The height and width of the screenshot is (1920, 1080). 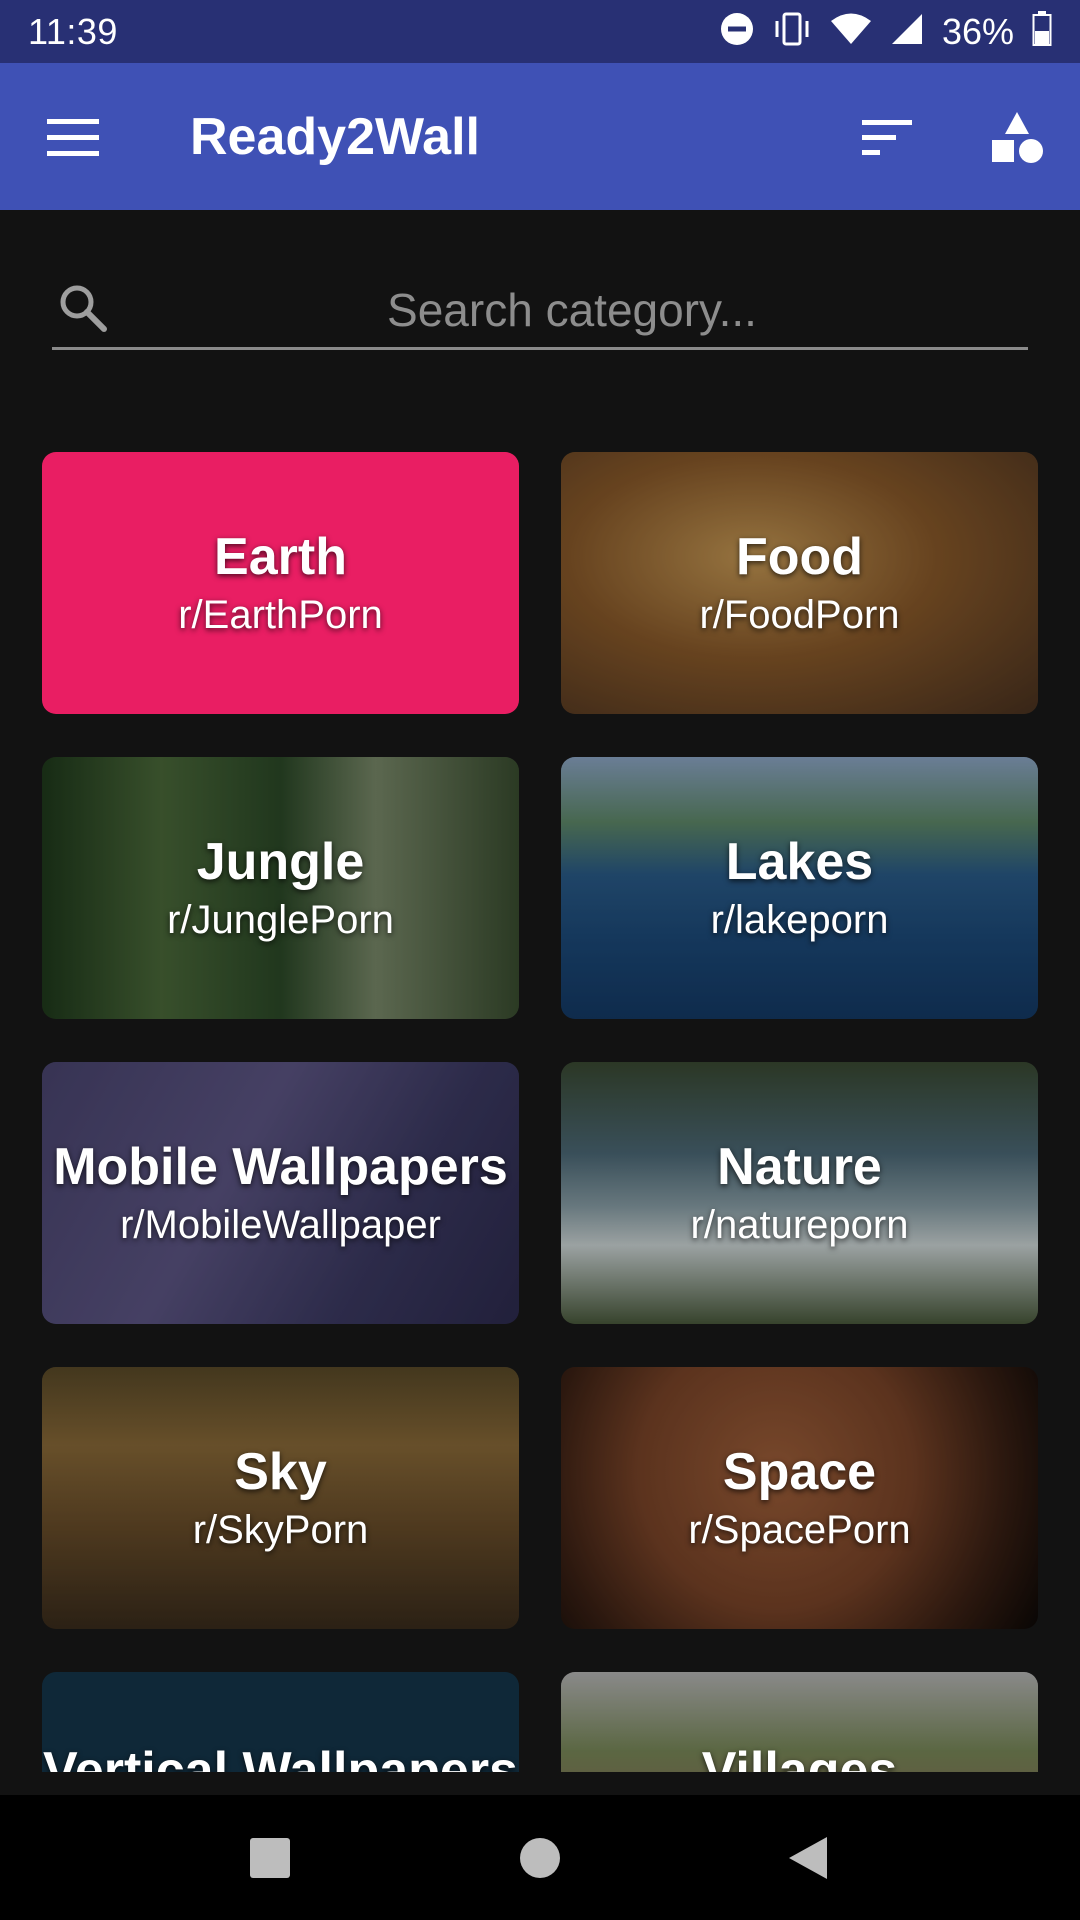 What do you see at coordinates (280, 1722) in the screenshot?
I see `category-card-vertical-wallpapers: Vertical Wallpapers` at bounding box center [280, 1722].